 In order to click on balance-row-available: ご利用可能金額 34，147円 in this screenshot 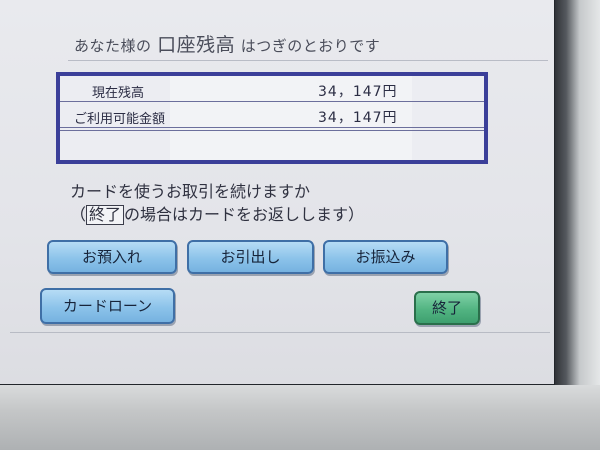, I will do `click(272, 116)`.